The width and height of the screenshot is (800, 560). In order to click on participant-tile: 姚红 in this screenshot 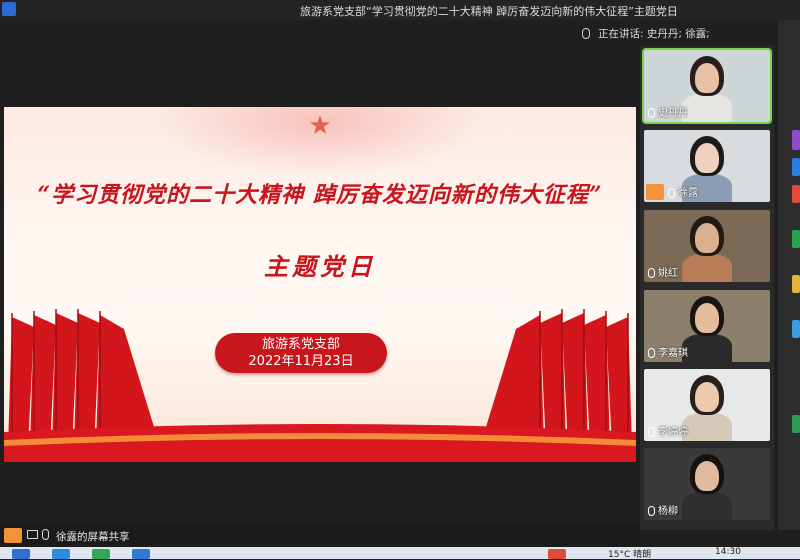, I will do `click(707, 246)`.